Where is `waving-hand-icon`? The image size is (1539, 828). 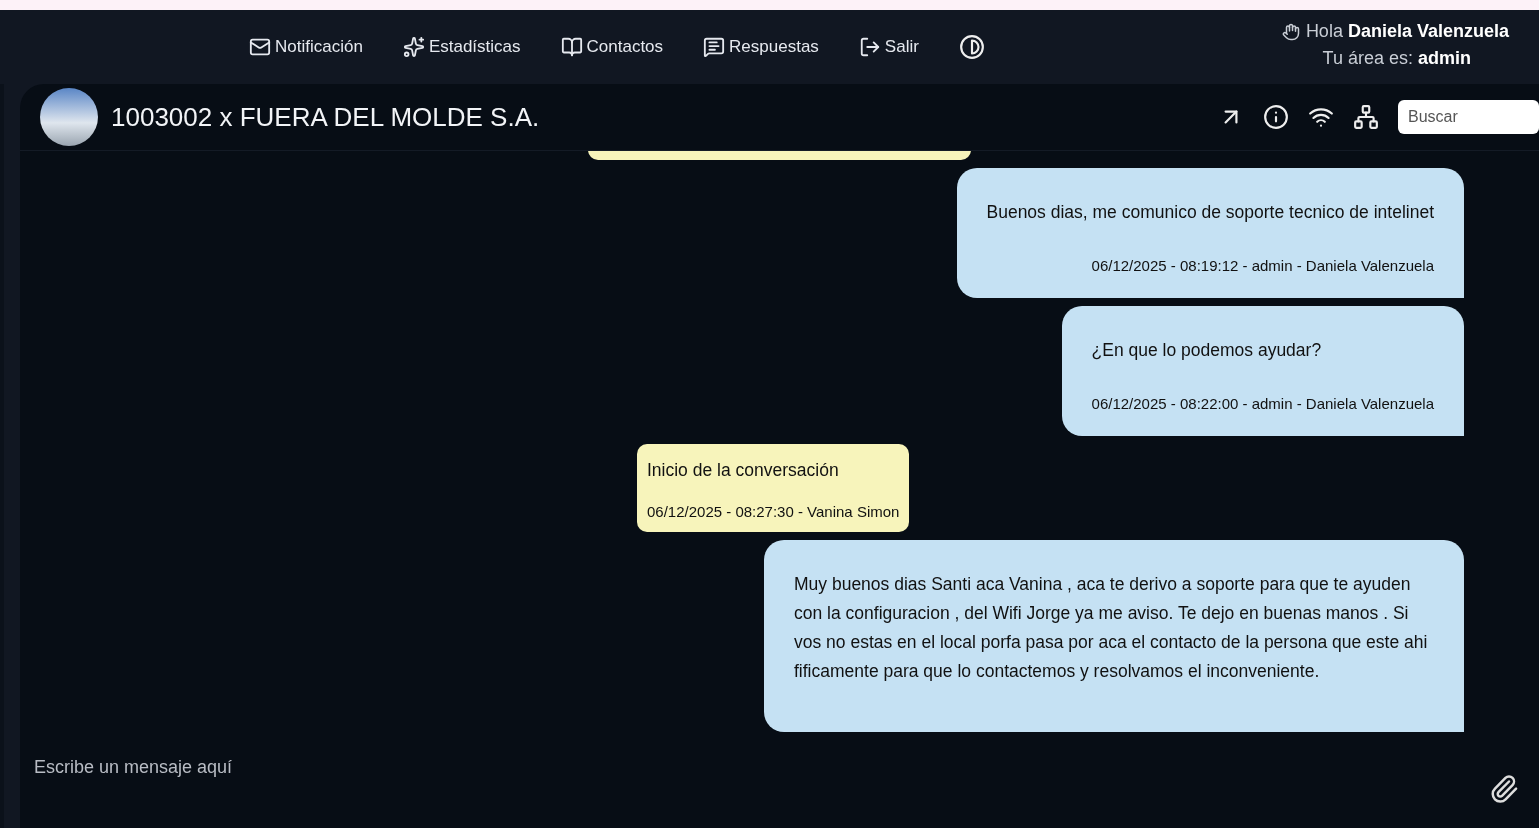
waving-hand-icon is located at coordinates (1290, 31).